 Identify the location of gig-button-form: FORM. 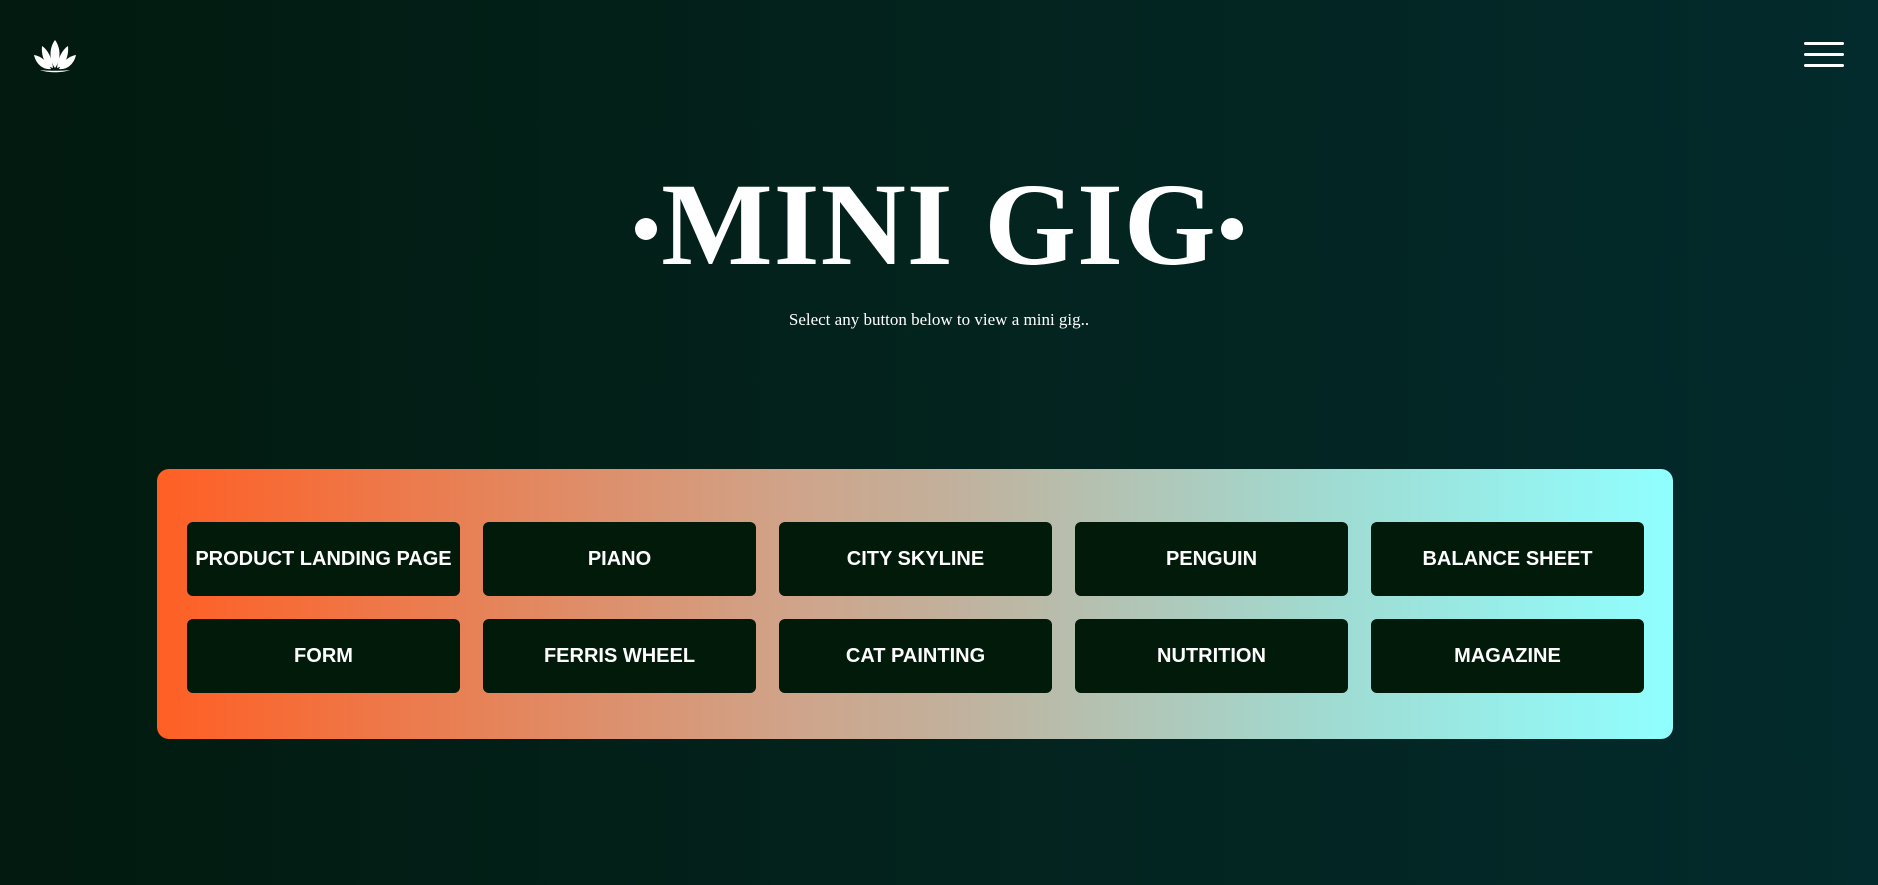
(323, 656).